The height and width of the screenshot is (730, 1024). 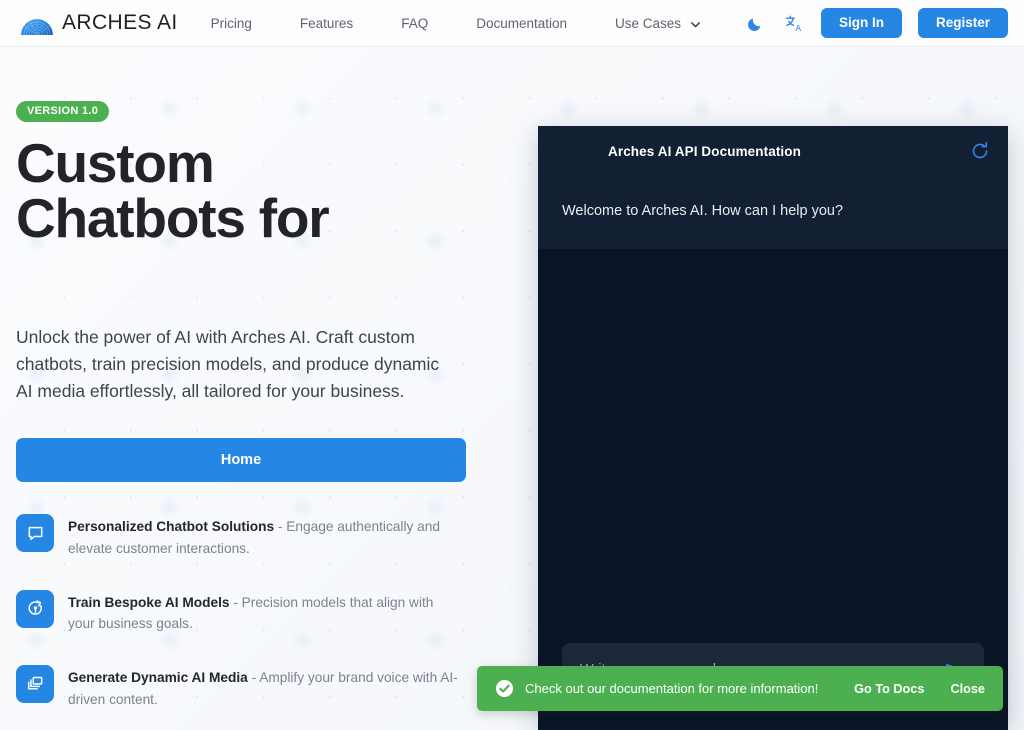 I want to click on moon-icon, so click(x=756, y=23).